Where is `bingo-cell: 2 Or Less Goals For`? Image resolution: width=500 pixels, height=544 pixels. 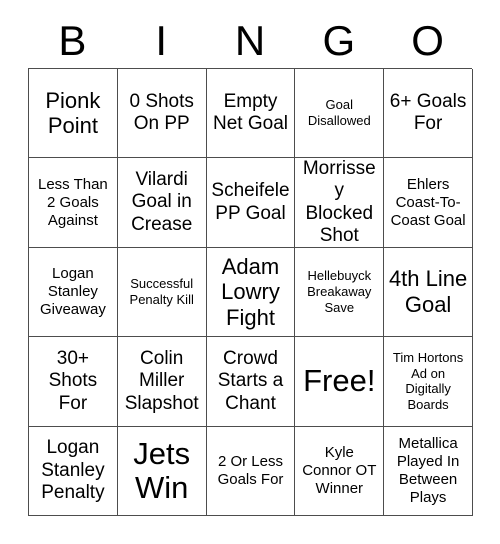 bingo-cell: 2 Or Less Goals For is located at coordinates (251, 471).